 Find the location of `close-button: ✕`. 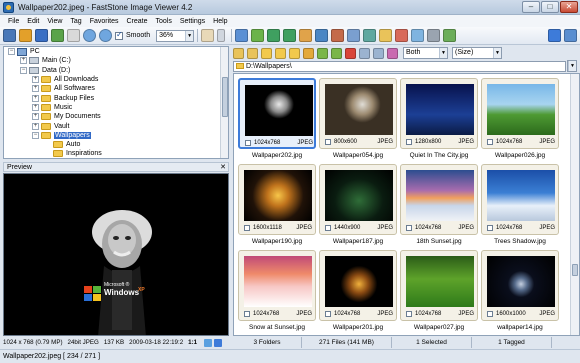

close-button: ✕ is located at coordinates (569, 7).